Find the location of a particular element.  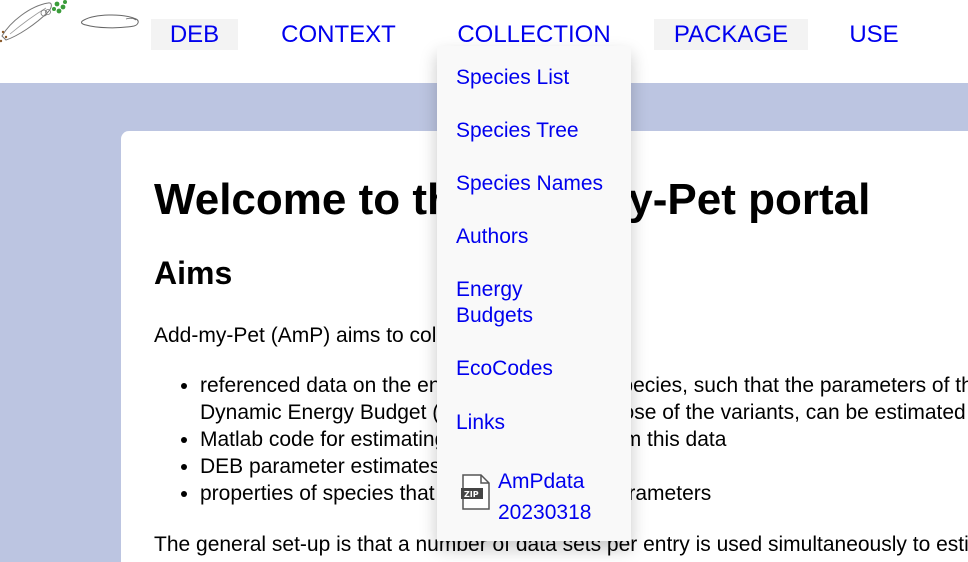

nav-package: PACKAGE is located at coordinates (731, 34).